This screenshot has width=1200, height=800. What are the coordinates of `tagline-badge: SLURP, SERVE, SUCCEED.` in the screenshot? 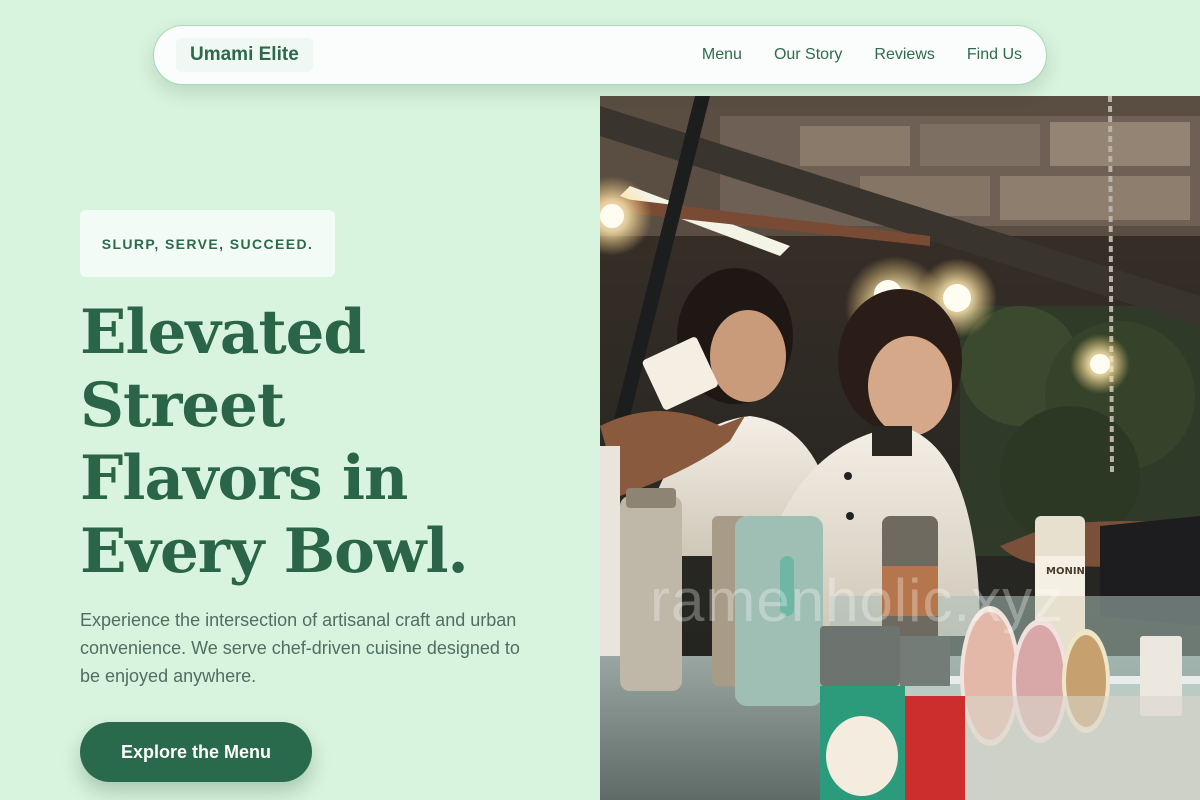 It's located at (207, 243).